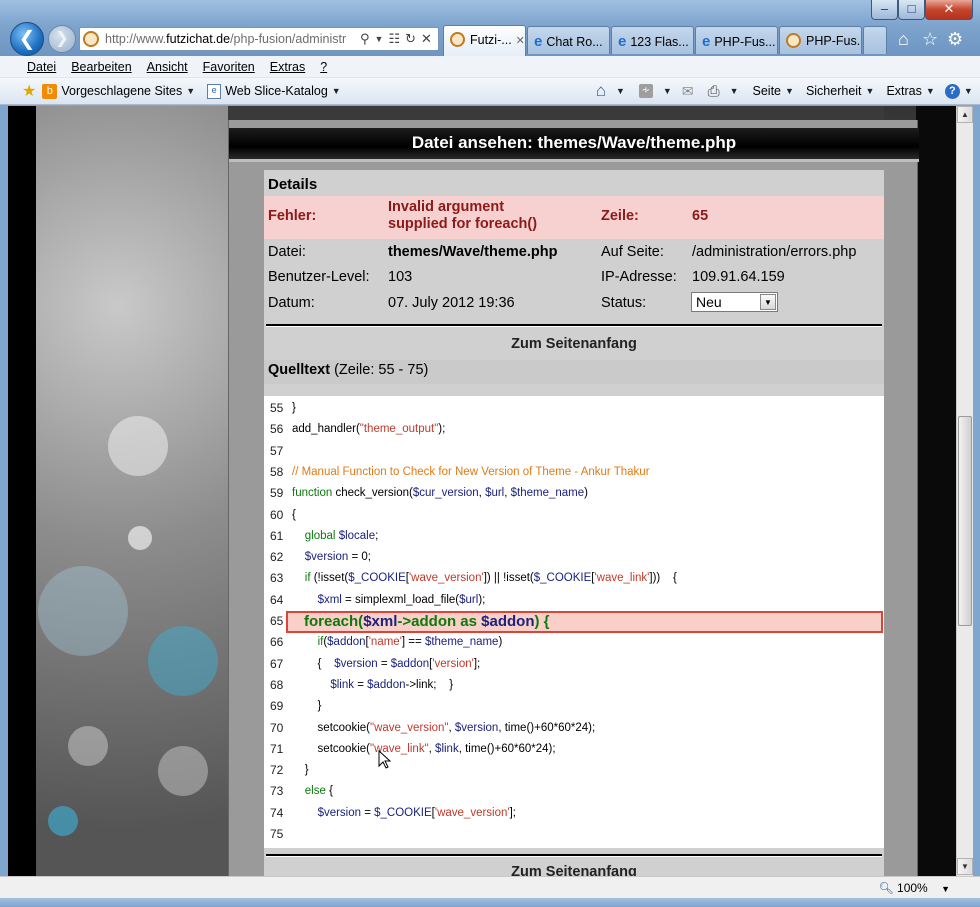 The width and height of the screenshot is (980, 907). Describe the element at coordinates (381, 370) in the screenshot. I see `source-line-range: (Zeile: 55 - 75)` at that location.